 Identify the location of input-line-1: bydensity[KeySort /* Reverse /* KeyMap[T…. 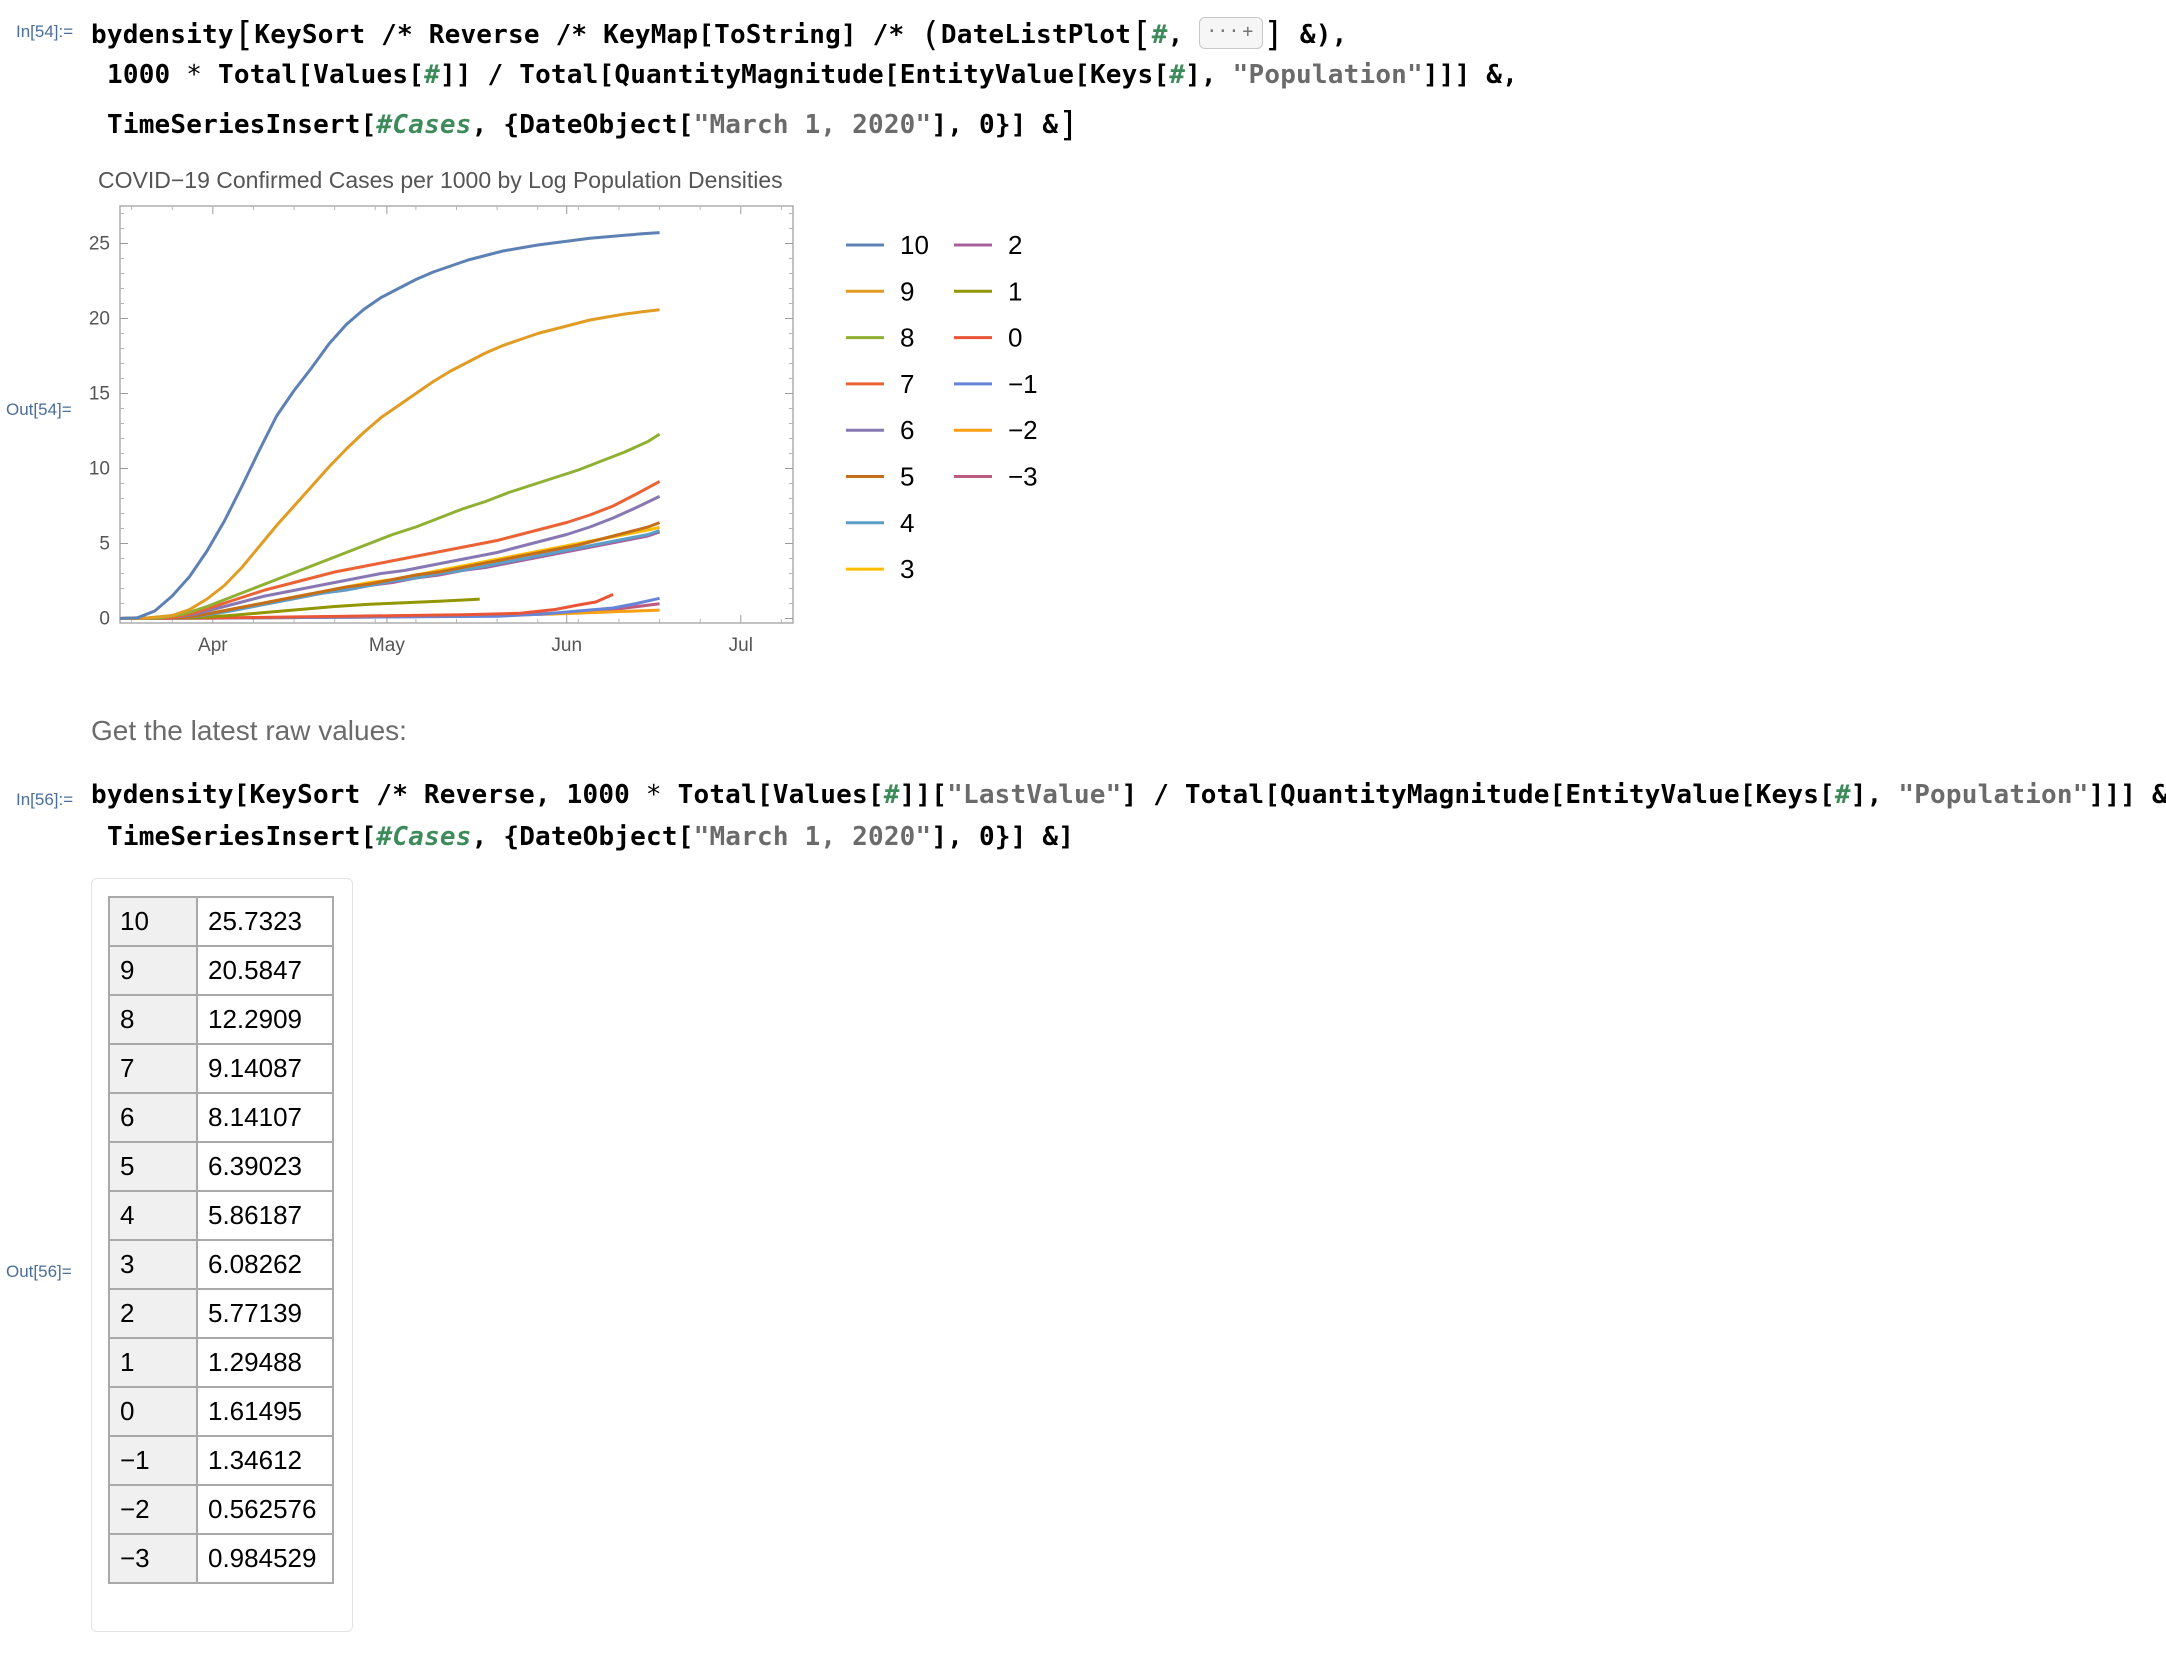
(719, 33).